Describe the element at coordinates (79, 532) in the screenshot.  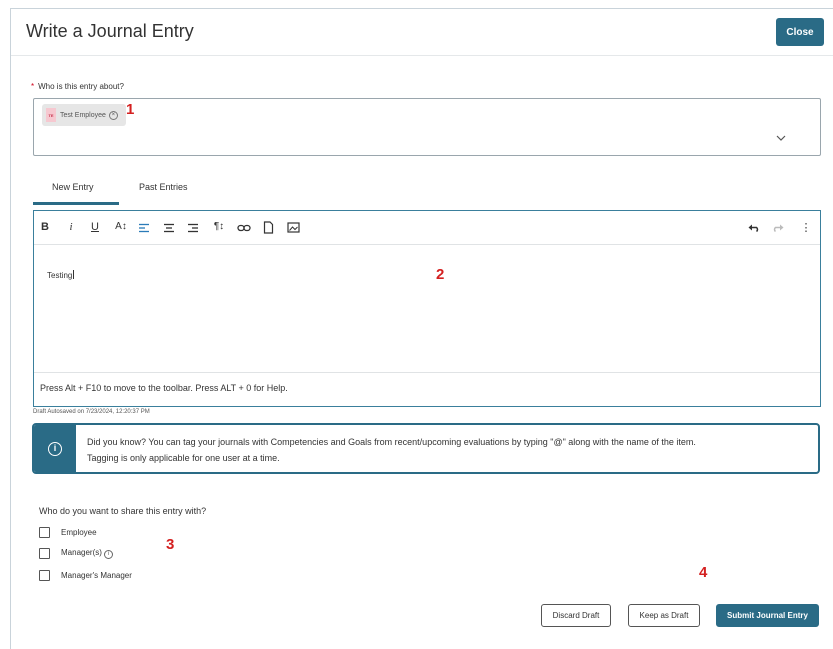
I see `employee-label: Employee` at that location.